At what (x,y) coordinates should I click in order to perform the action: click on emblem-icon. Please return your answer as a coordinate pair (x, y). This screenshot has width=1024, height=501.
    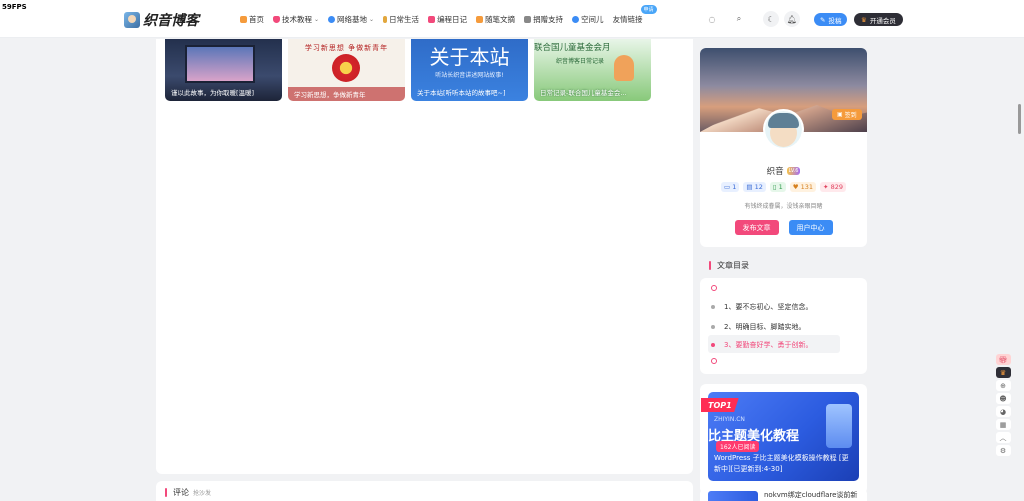
    Looking at the image, I should click on (346, 68).